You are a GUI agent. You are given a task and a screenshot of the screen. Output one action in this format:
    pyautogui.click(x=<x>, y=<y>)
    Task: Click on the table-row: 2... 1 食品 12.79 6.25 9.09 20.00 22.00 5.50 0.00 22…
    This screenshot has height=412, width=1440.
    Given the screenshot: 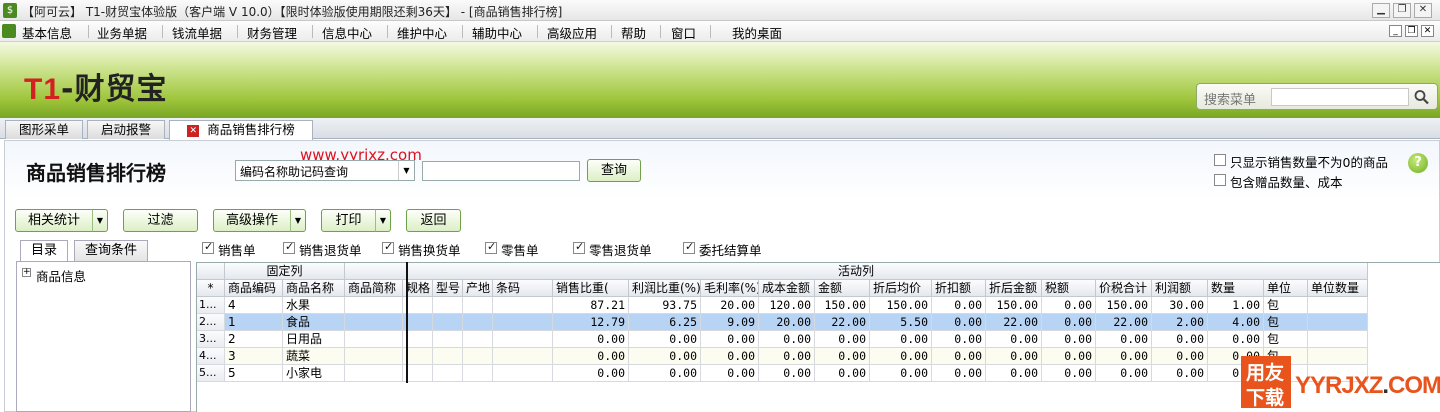 What is the action you would take?
    pyautogui.click(x=782, y=322)
    